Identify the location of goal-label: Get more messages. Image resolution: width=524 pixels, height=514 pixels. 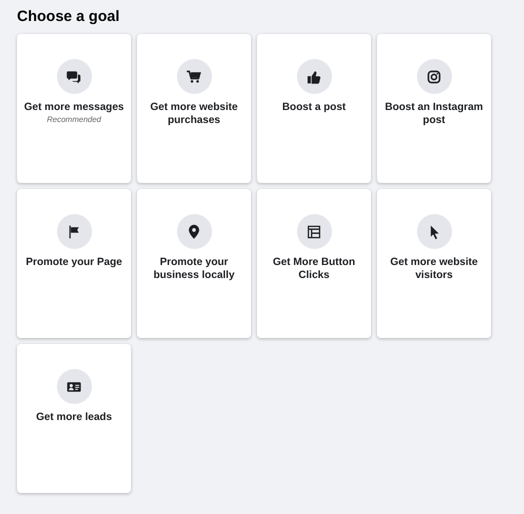
(74, 107).